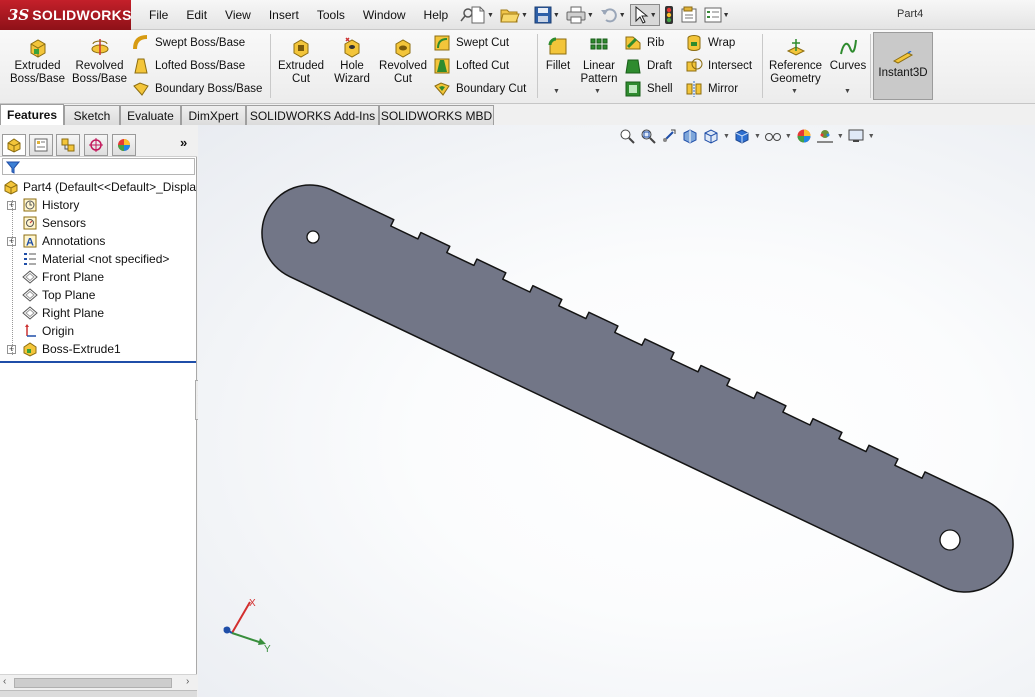 The image size is (1035, 697). I want to click on featuremanager-tab, so click(14, 145).